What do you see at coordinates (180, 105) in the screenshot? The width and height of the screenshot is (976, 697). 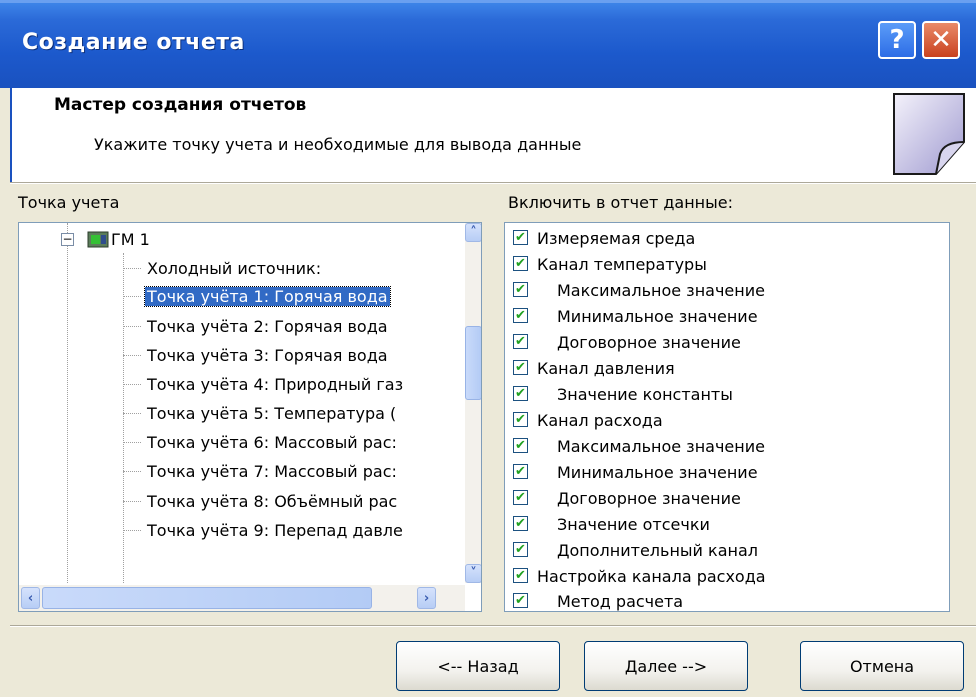 I see `wizard-title: Мастер создания отчетов` at bounding box center [180, 105].